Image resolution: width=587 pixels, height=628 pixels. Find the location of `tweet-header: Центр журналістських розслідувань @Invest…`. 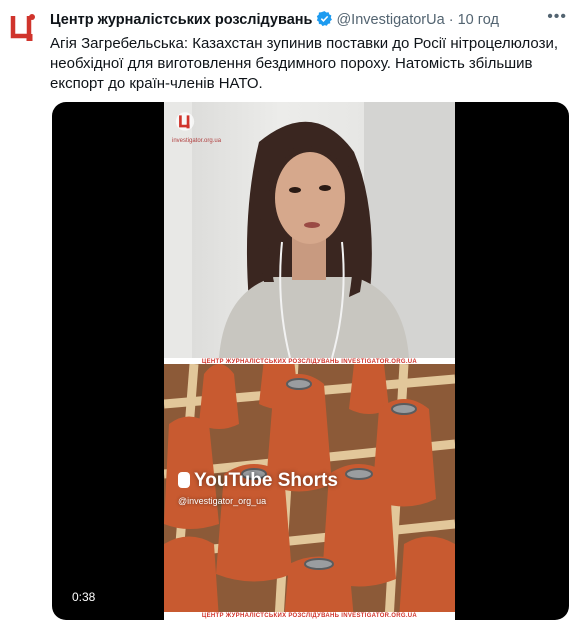

tweet-header: Центр журналістських розслідувань @Invest… is located at coordinates (311, 19).